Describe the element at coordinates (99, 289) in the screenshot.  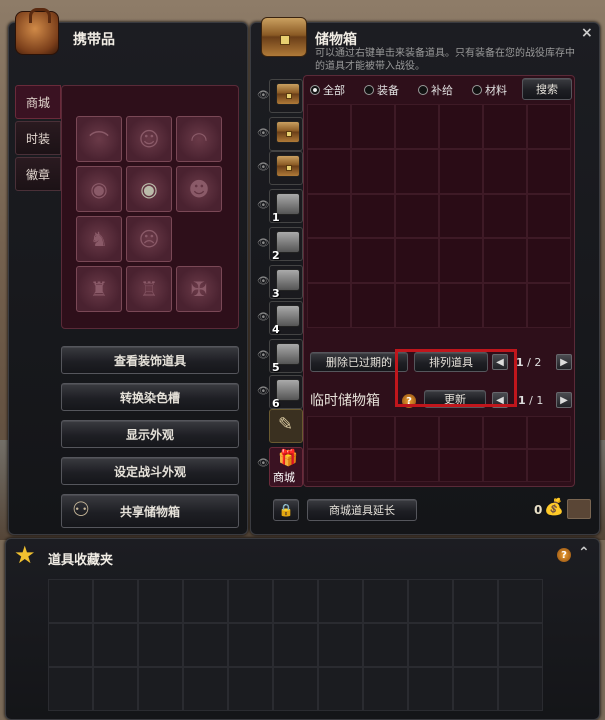
I see `slot-body: ♜` at that location.